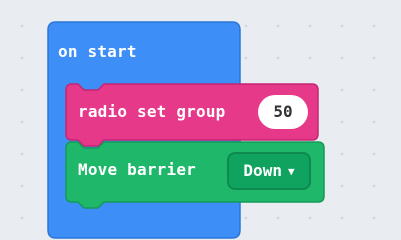  I want to click on on-start-label: on start, so click(97, 51).